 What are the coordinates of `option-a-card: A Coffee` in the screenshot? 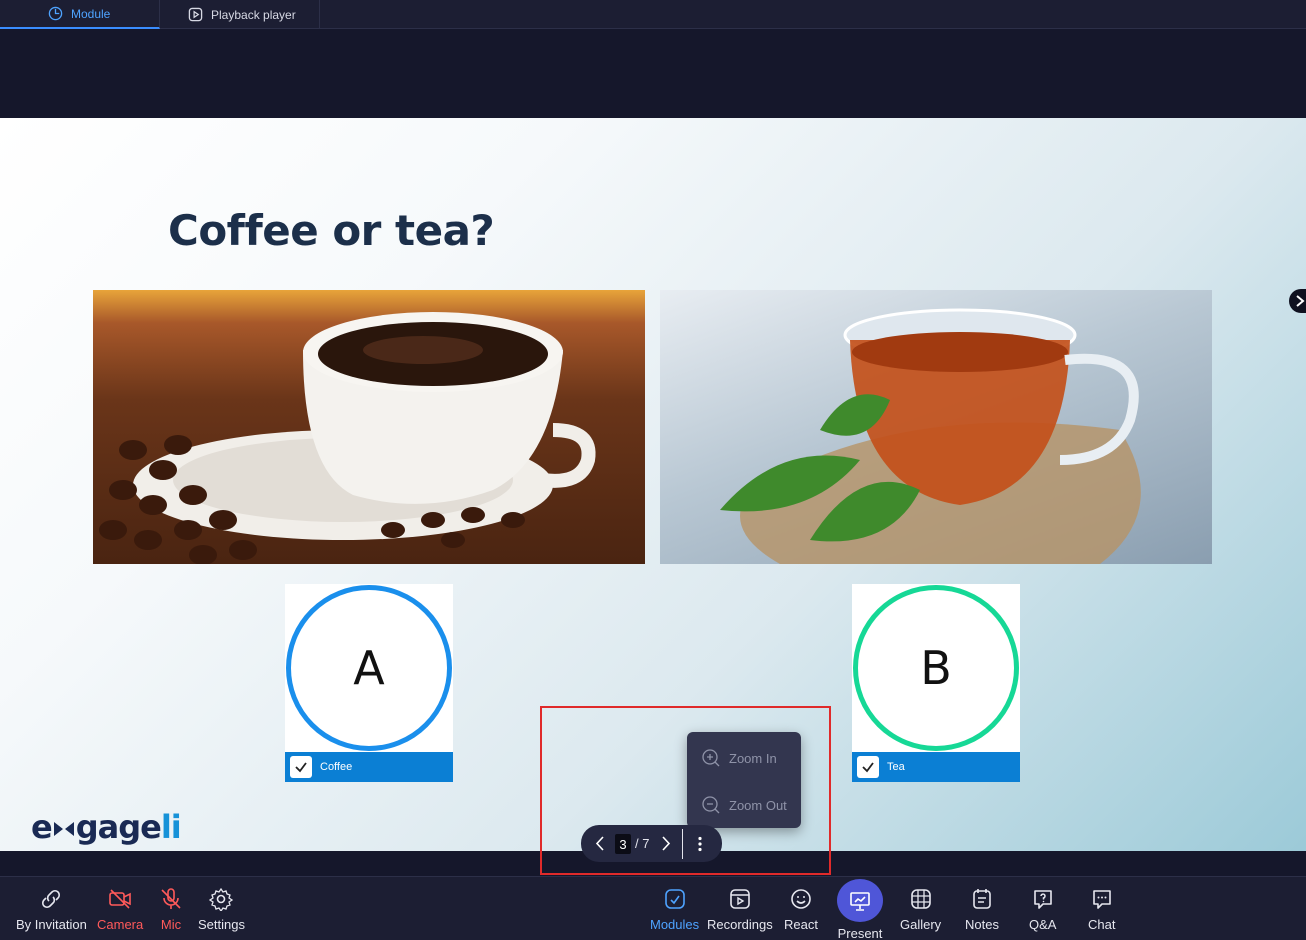 It's located at (369, 683).